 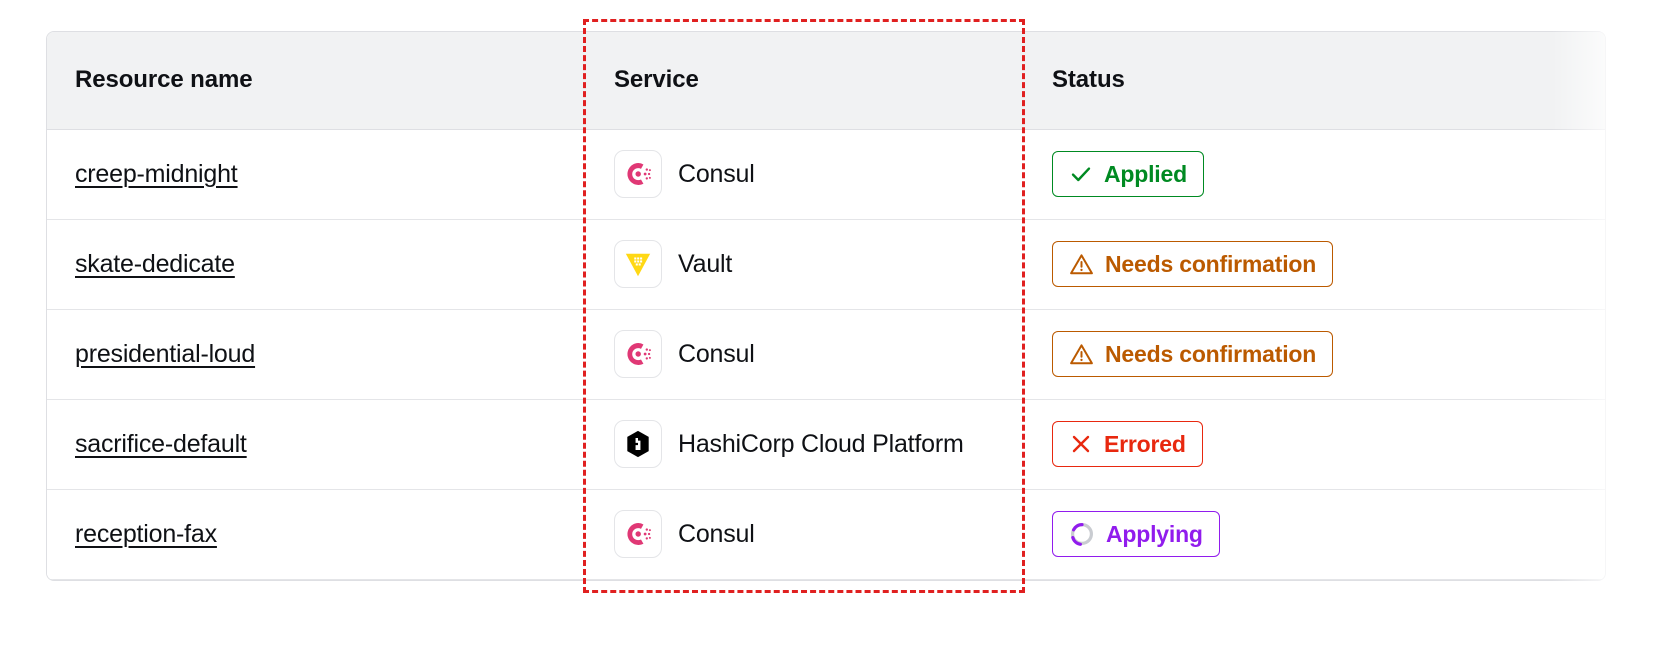 I want to click on cell-resource-name: skate-dedicate, so click(x=316, y=264).